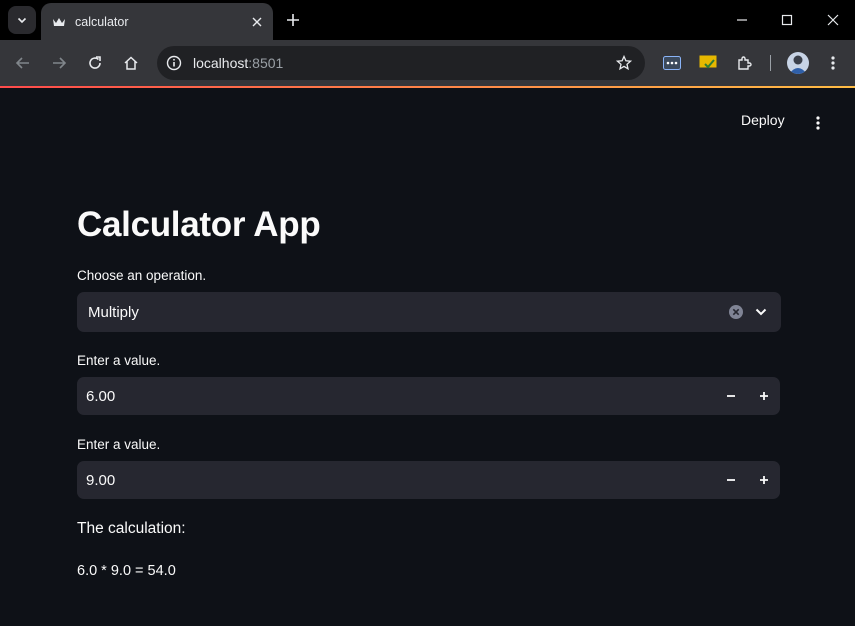  I want to click on extensions-puzzle-icon, so click(744, 63).